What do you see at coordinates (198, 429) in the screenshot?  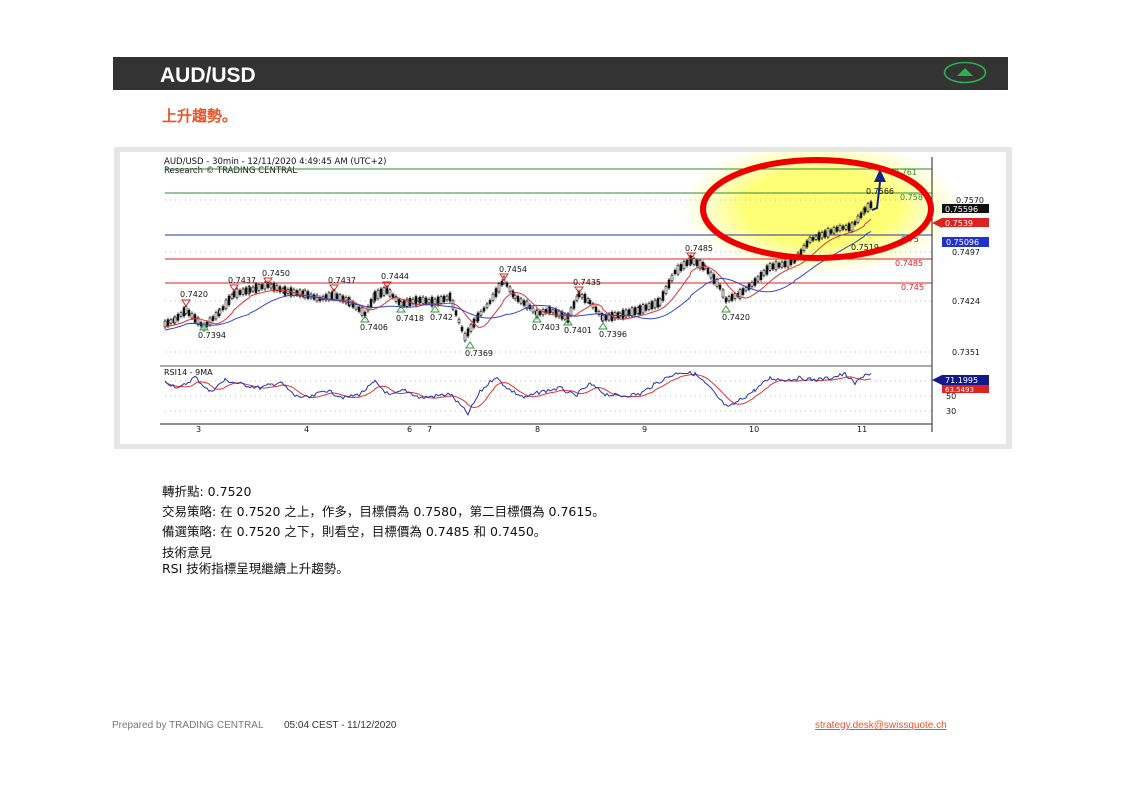 I see `date-label: 3` at bounding box center [198, 429].